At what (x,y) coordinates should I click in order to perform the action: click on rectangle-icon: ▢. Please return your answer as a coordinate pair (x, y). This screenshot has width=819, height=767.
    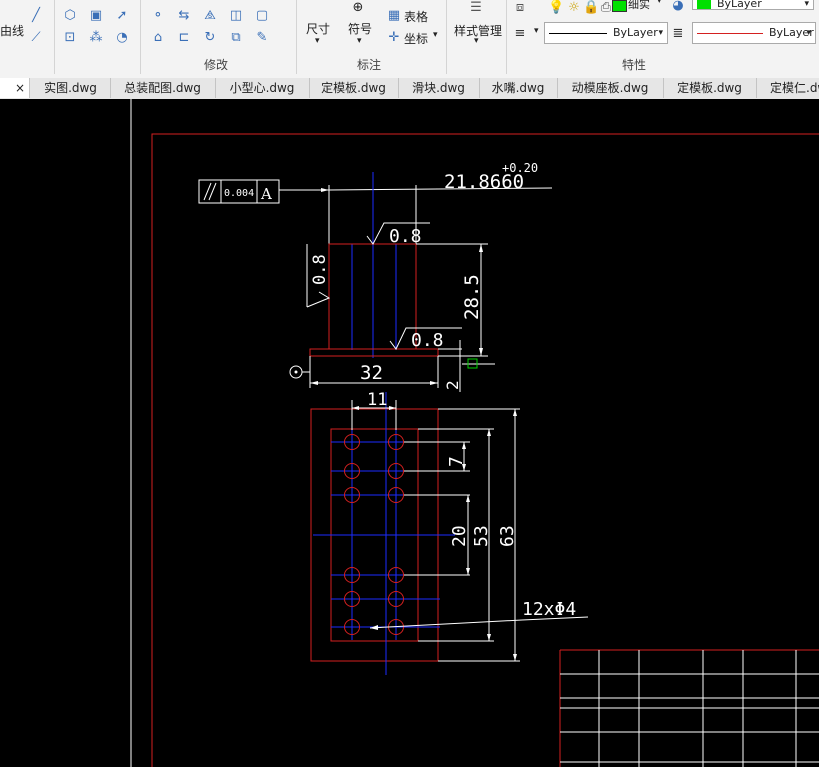
    Looking at the image, I should click on (262, 16).